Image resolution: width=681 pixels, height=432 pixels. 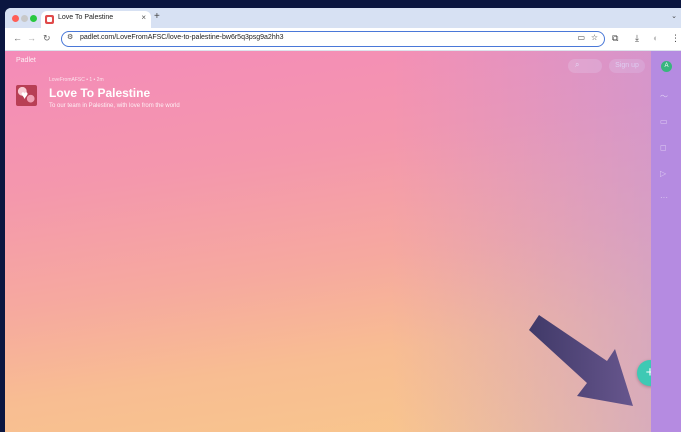 What do you see at coordinates (627, 66) in the screenshot?
I see `sign-up-button: Sign up` at bounding box center [627, 66].